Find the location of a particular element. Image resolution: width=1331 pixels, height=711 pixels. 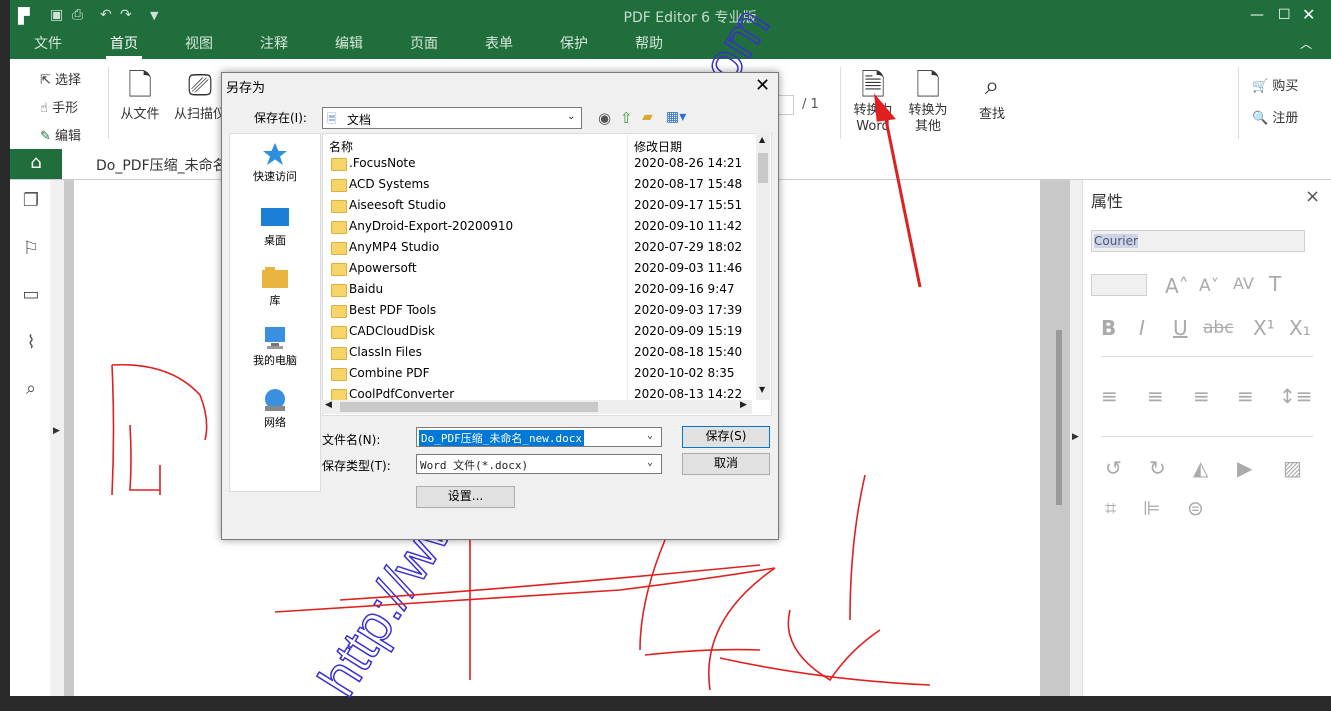

file-date: 2020-09-03 11:46 is located at coordinates (688, 268).